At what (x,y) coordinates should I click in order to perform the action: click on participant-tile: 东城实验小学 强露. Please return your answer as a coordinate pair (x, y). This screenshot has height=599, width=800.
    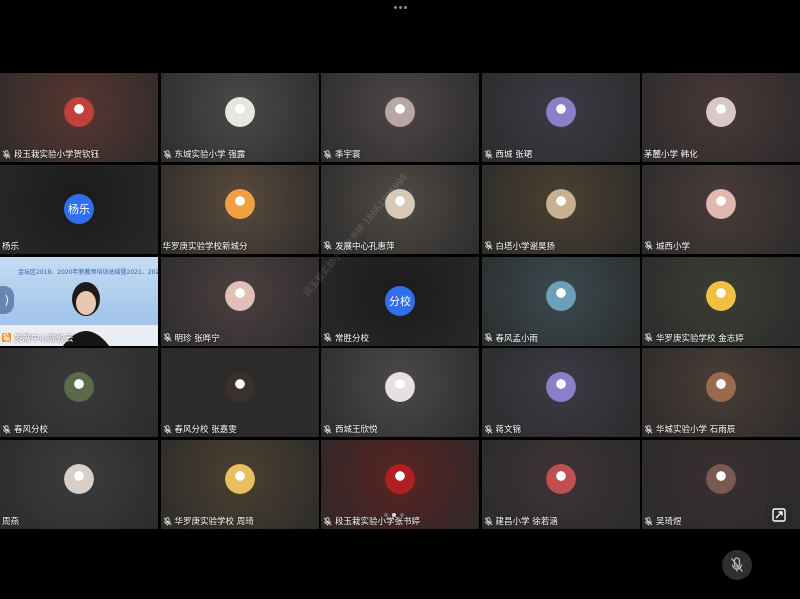
    Looking at the image, I should click on (239, 117).